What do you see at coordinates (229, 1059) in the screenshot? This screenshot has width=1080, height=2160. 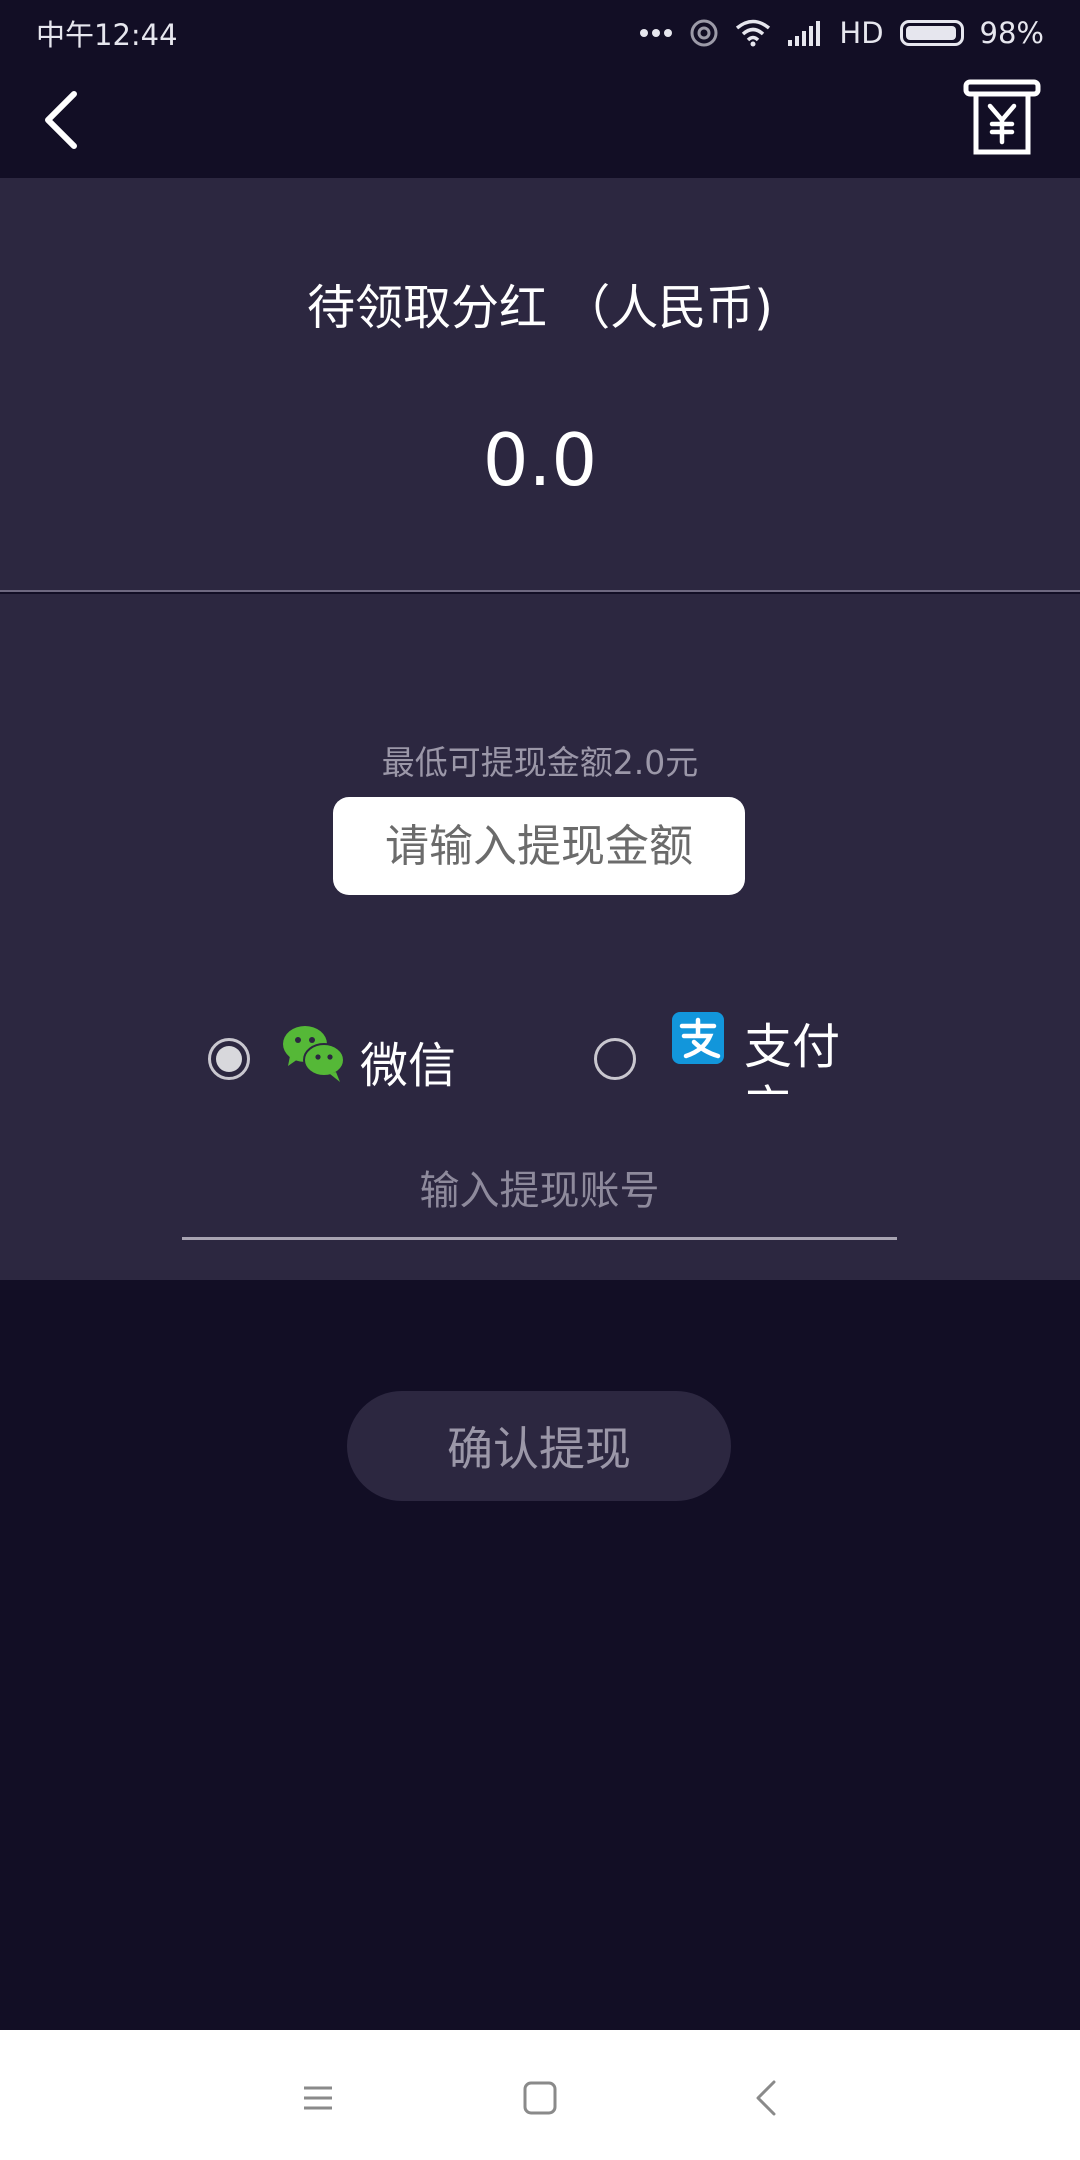 I see `wechat-radio` at bounding box center [229, 1059].